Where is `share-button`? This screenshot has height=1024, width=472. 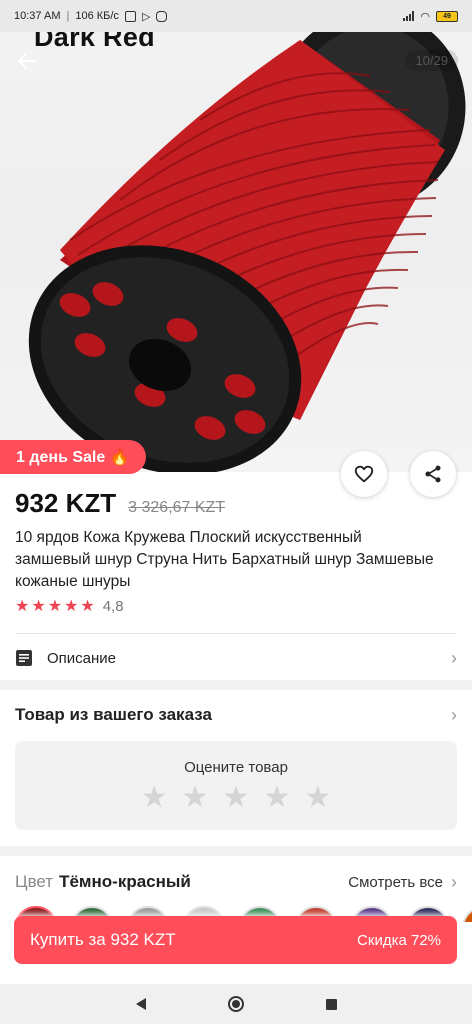
share-button is located at coordinates (433, 474).